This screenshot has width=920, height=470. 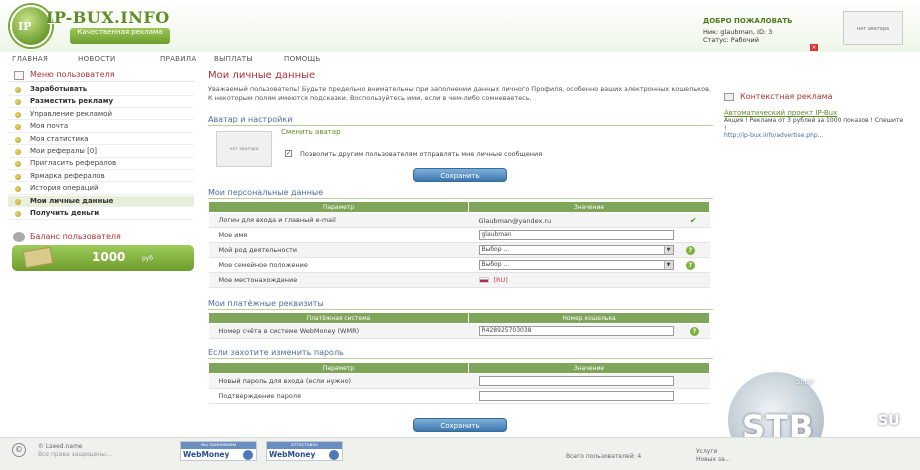 I want to click on sidebar-item: Мои рефералы [0], so click(x=101, y=152).